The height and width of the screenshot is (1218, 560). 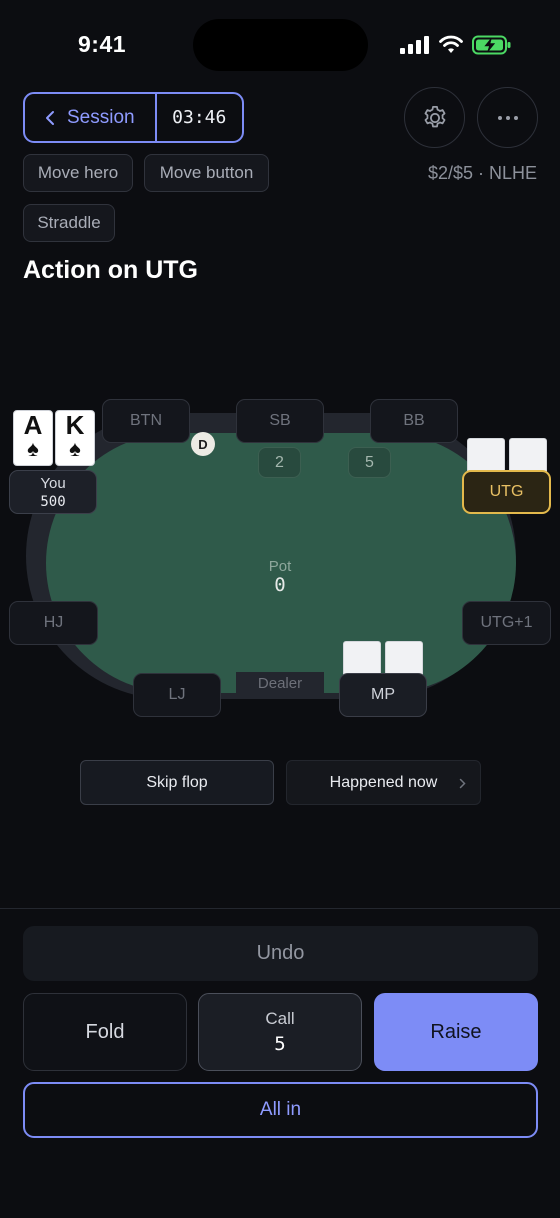 I want to click on dealer-button-chip: D, so click(x=203, y=444).